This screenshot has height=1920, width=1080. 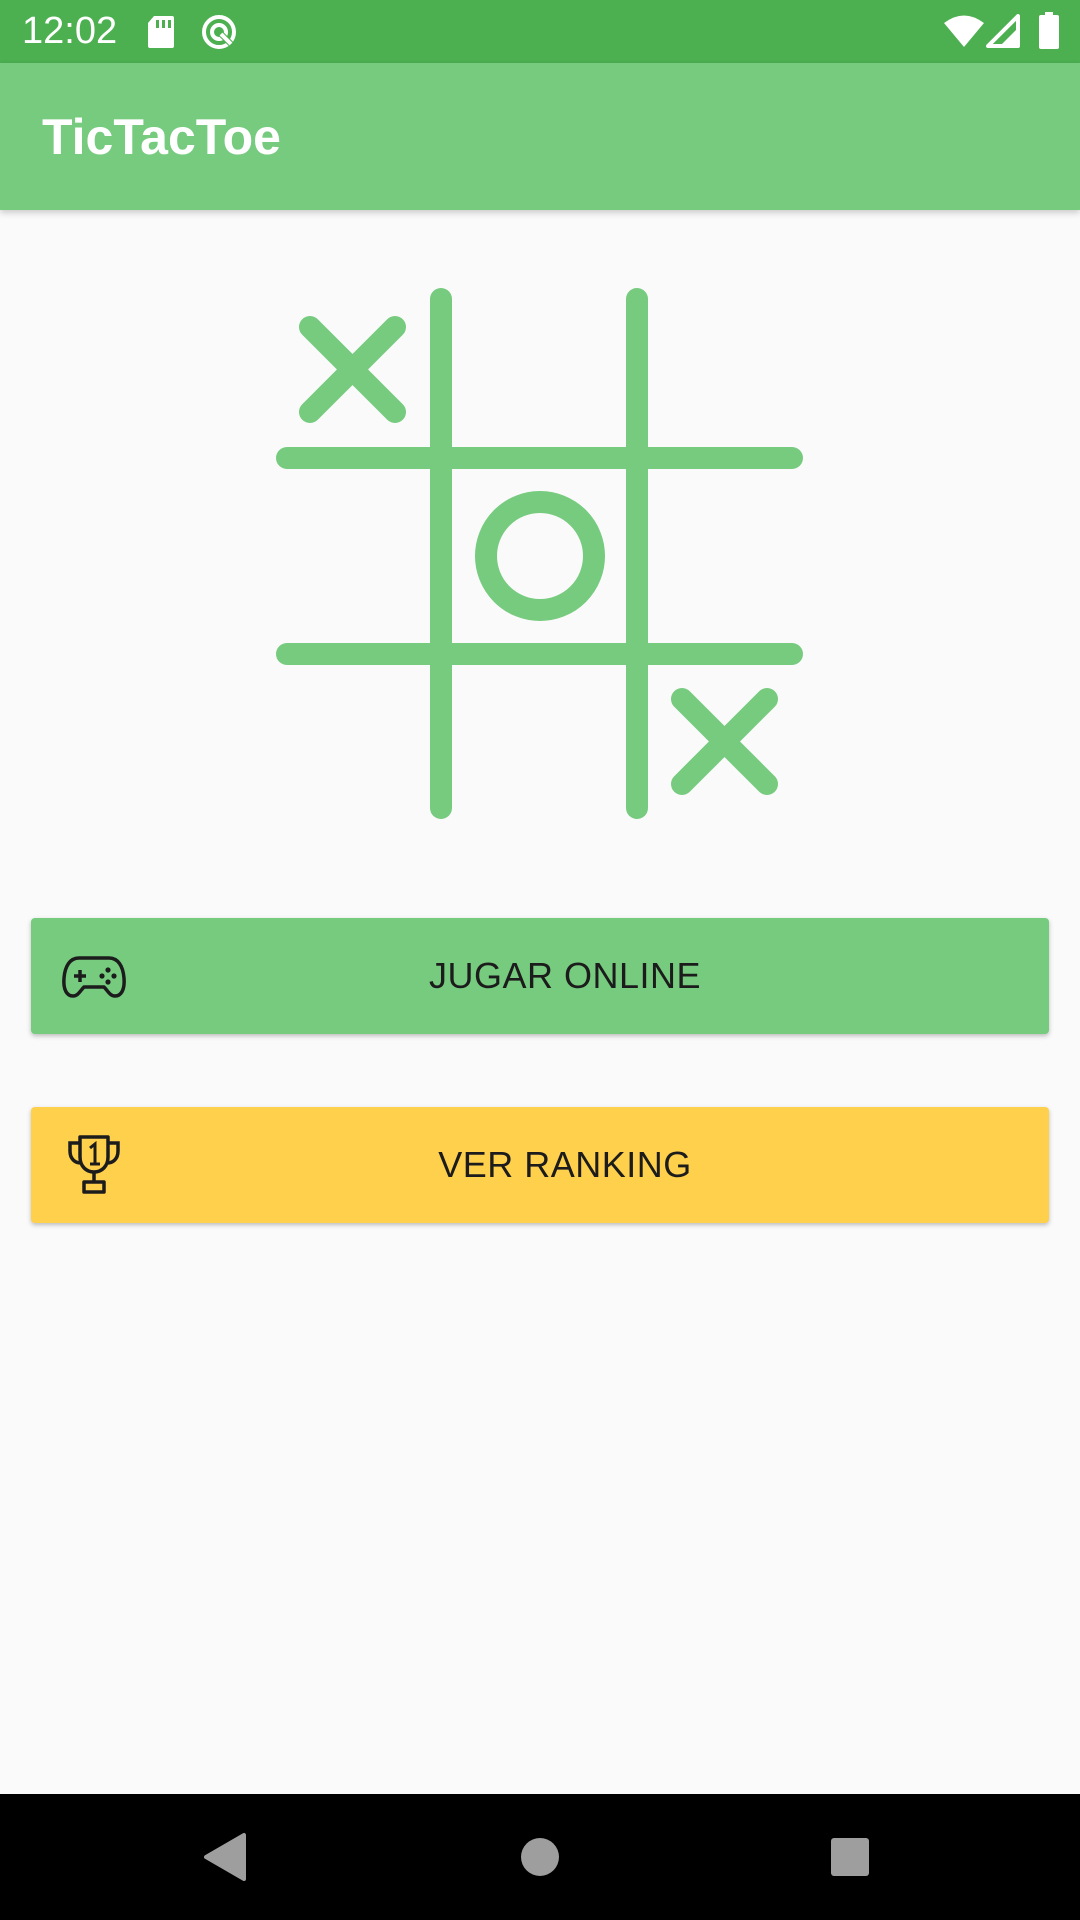 I want to click on nav-back-button, so click(x=226, y=1857).